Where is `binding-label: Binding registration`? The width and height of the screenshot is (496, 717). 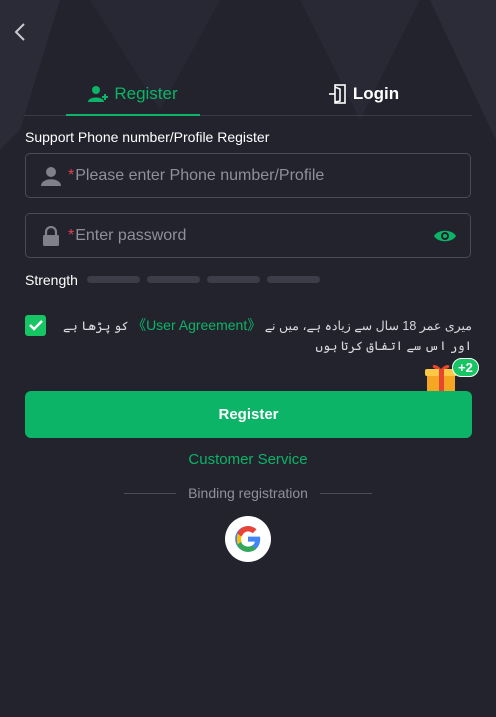 binding-label: Binding registration is located at coordinates (248, 493).